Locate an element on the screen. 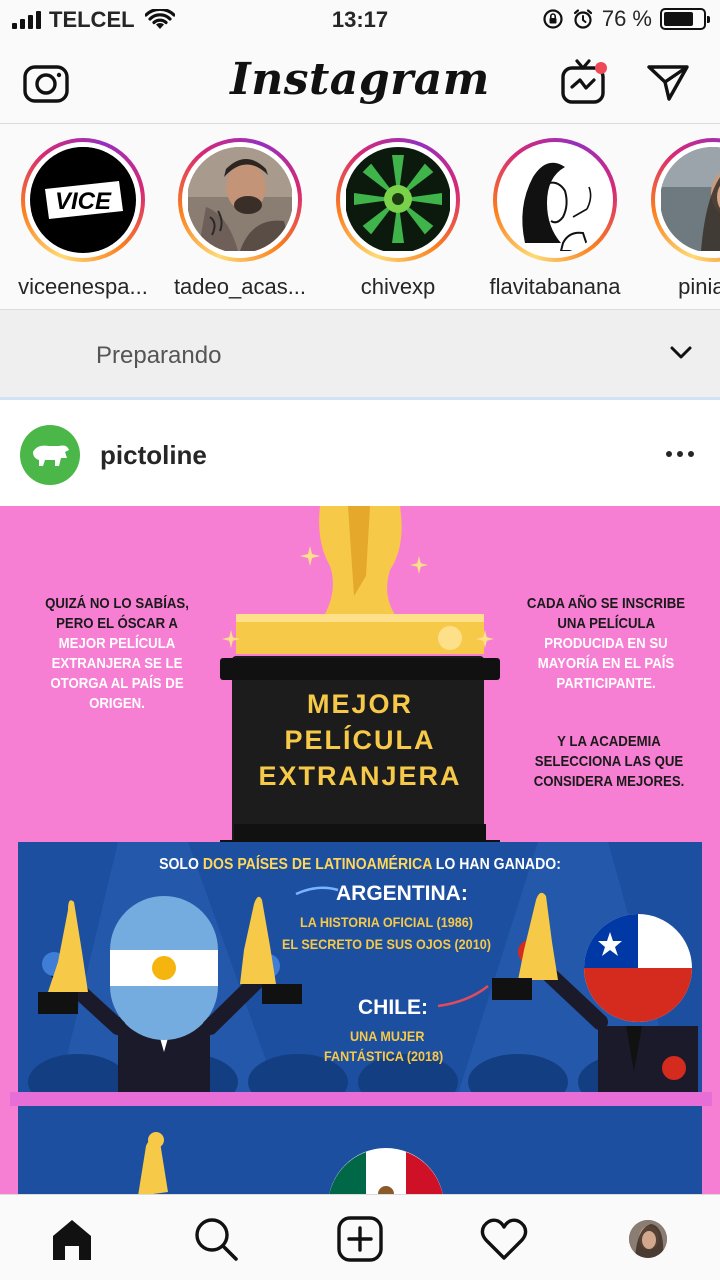 This screenshot has width=720, height=1280. tab-new-post is located at coordinates (360, 1239).